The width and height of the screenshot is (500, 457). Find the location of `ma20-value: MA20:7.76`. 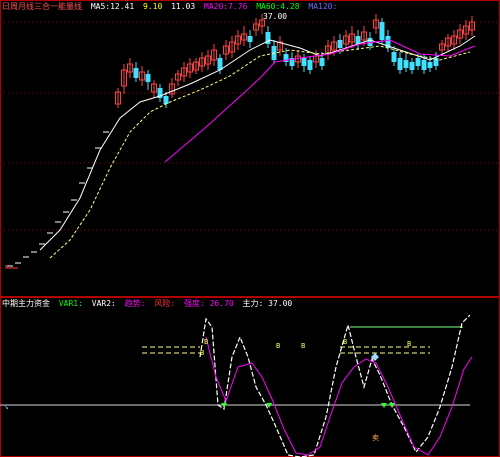

ma20-value: MA20:7.76 is located at coordinates (226, 6).